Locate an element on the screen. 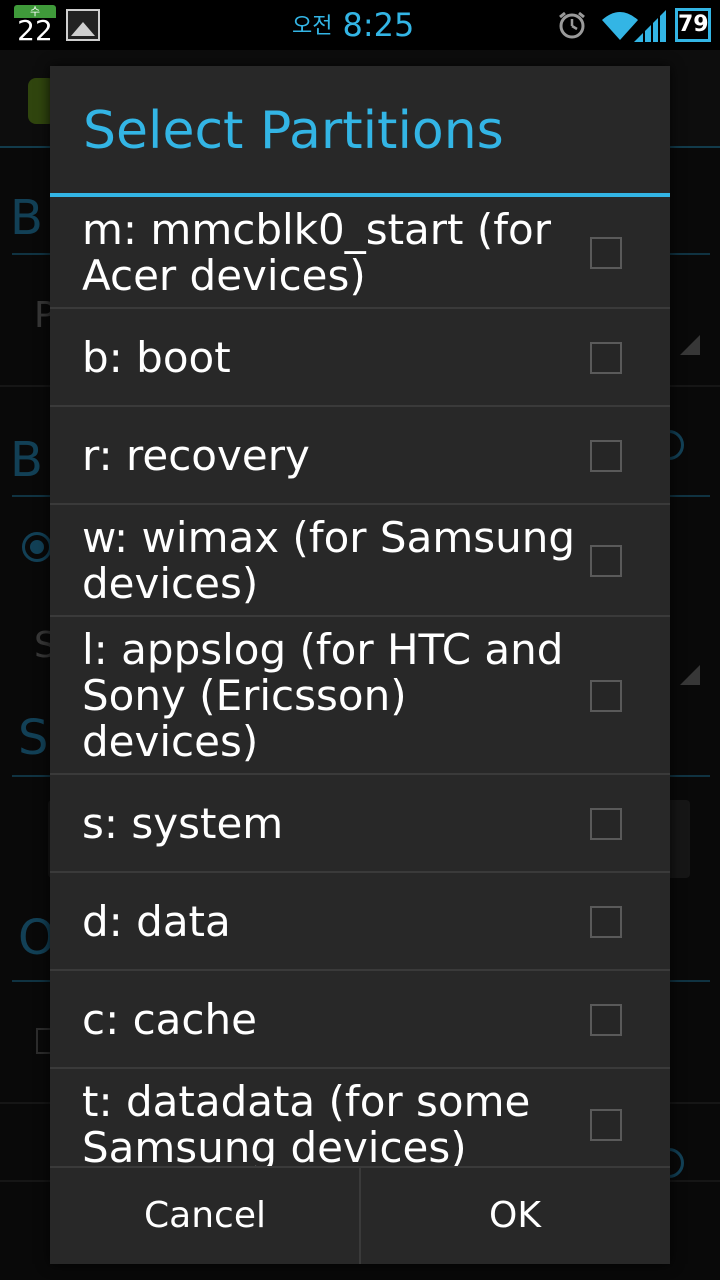 The image size is (720, 1280). calendar-icon: 수 22 is located at coordinates (35, 26).